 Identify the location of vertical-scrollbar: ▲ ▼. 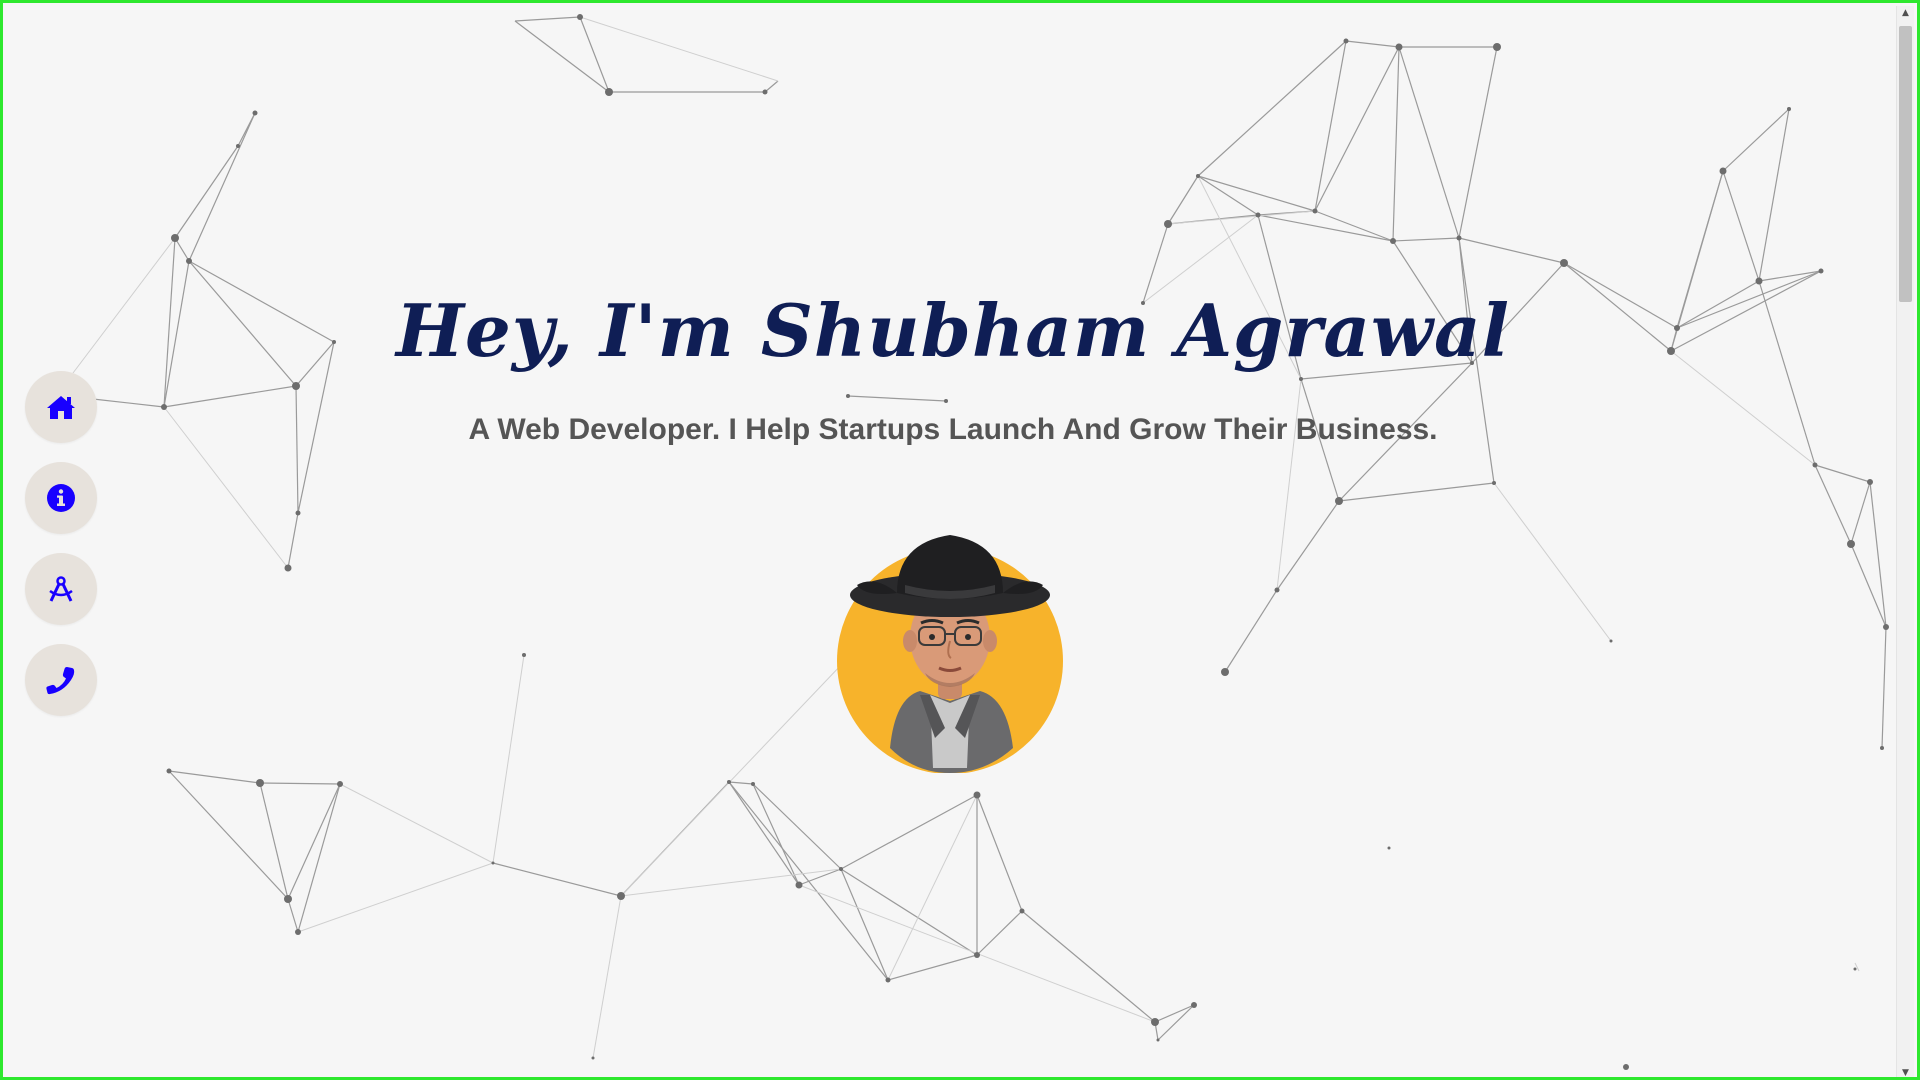
(1905, 541).